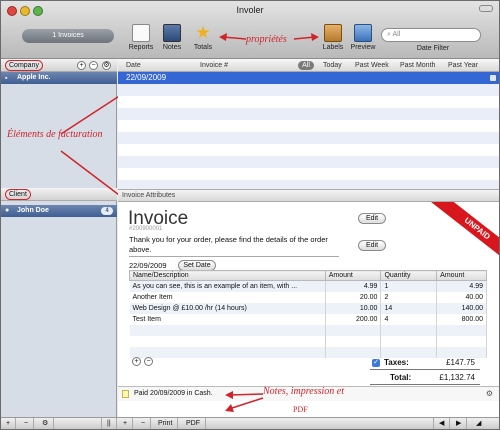 The height and width of the screenshot is (430, 500). Describe the element at coordinates (461, 308) in the screenshot. I see `item-total: 140.00` at that location.